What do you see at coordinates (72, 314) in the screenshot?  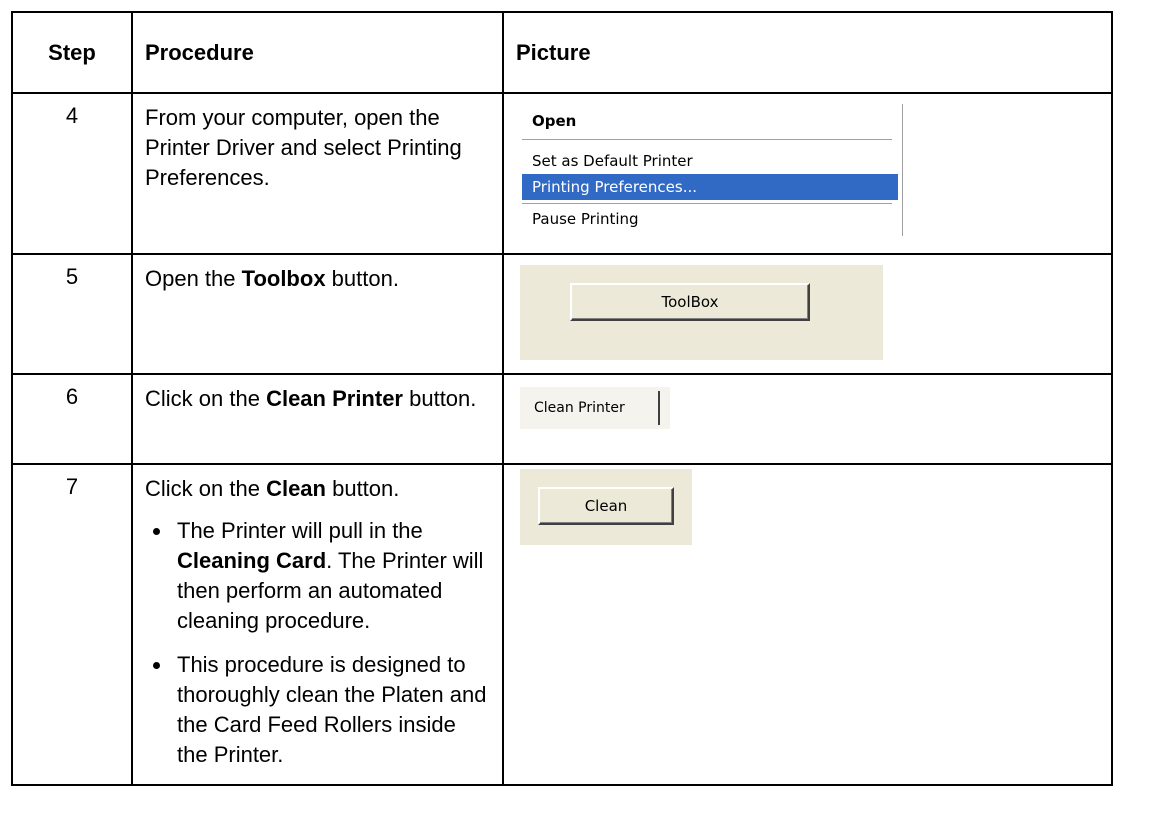 I see `step-number: 5` at bounding box center [72, 314].